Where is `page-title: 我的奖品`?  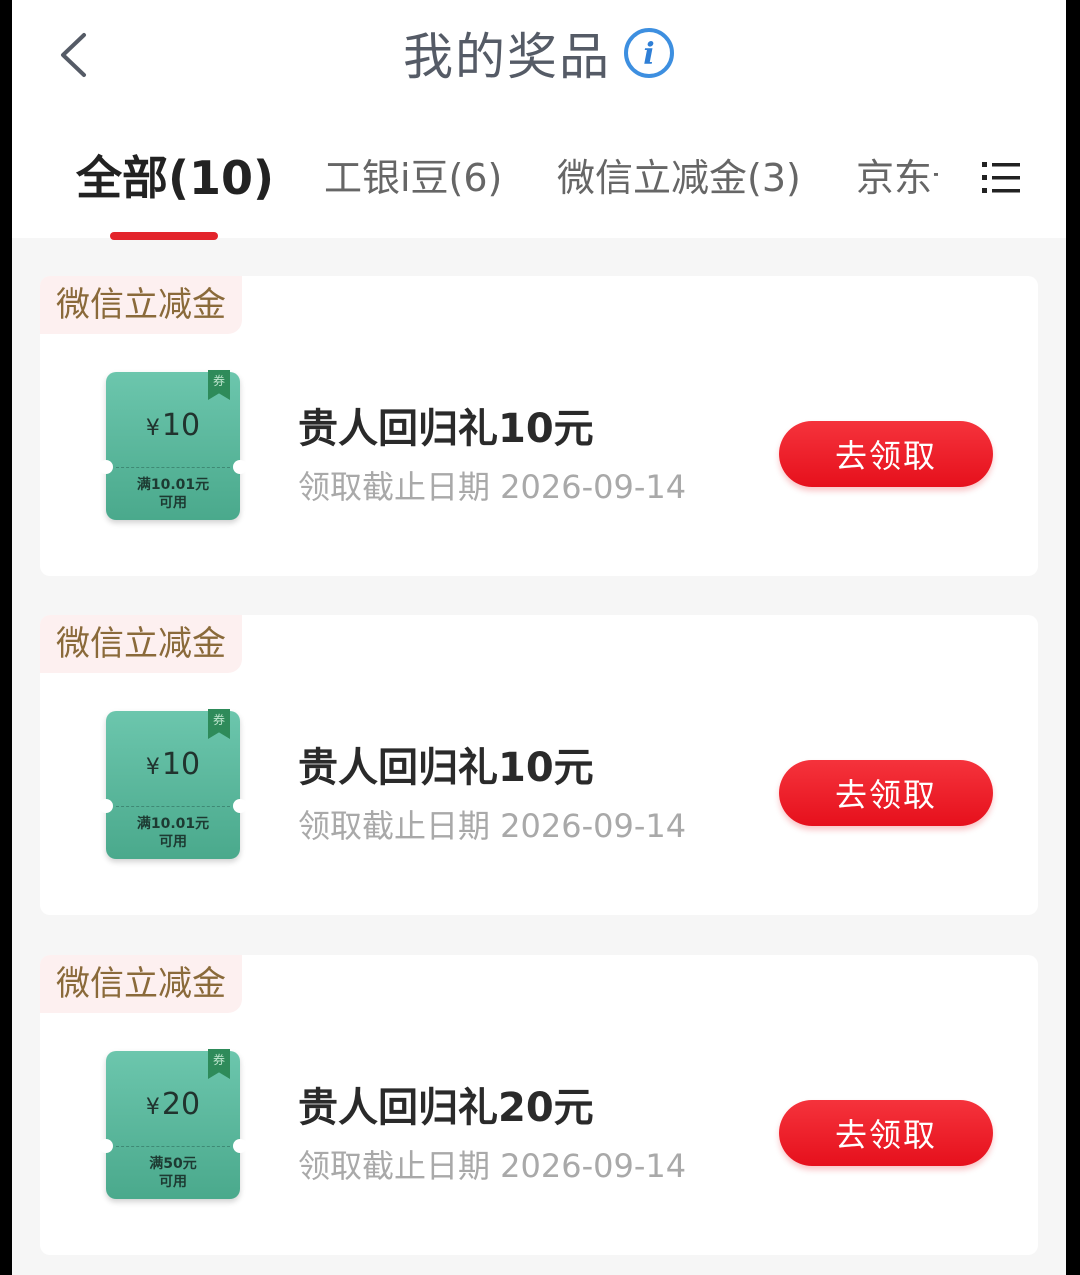
page-title: 我的奖品 is located at coordinates (507, 57).